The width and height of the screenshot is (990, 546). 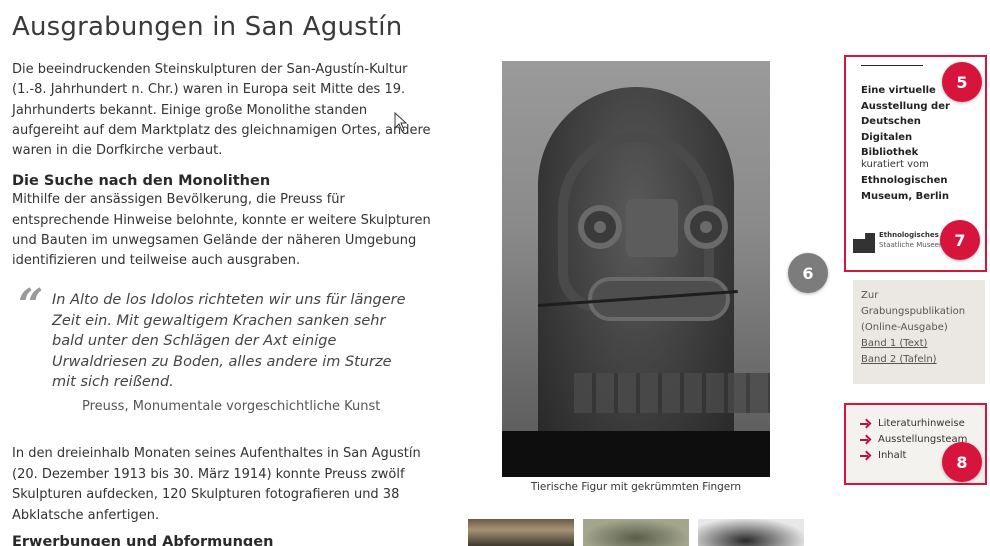 I want to click on nav-item-literatur: Literaturhinweise, so click(x=913, y=424).